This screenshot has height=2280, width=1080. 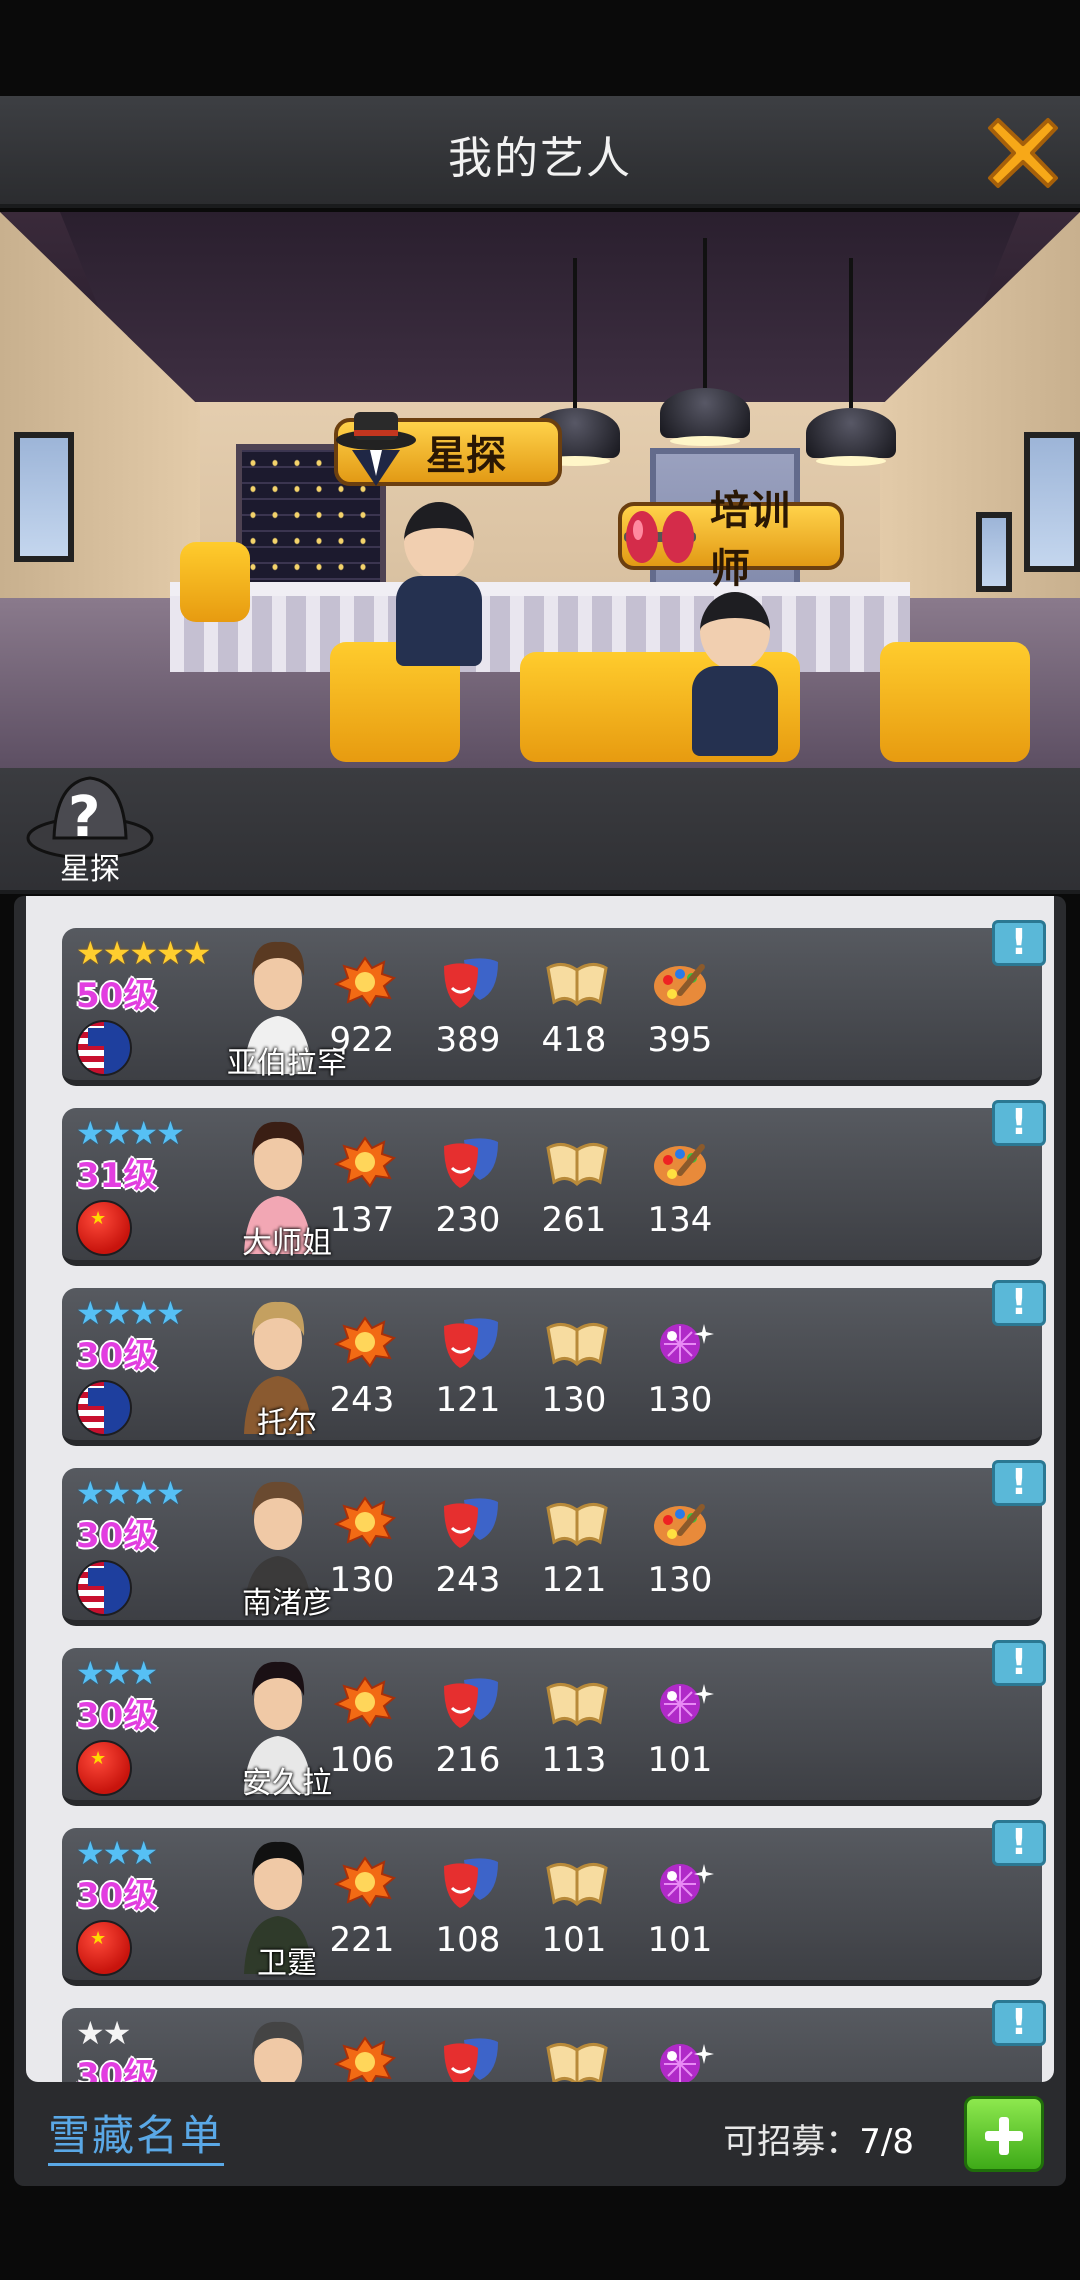 What do you see at coordinates (735, 674) in the screenshot?
I see `trainer-character` at bounding box center [735, 674].